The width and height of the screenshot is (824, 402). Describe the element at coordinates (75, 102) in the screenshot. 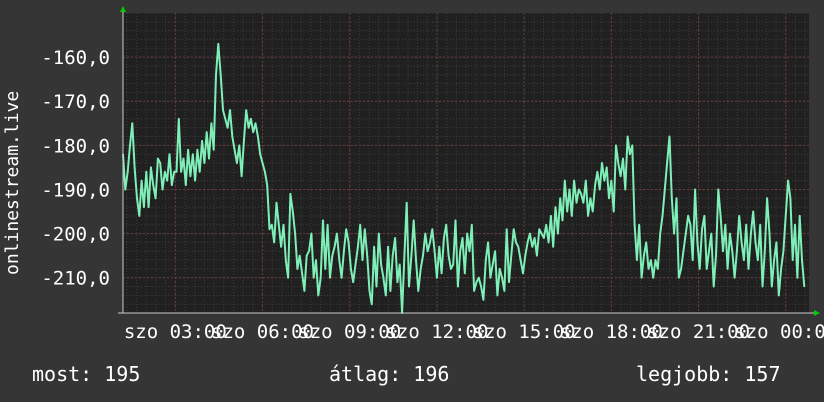

I see `y-tick-label: -170,0` at that location.